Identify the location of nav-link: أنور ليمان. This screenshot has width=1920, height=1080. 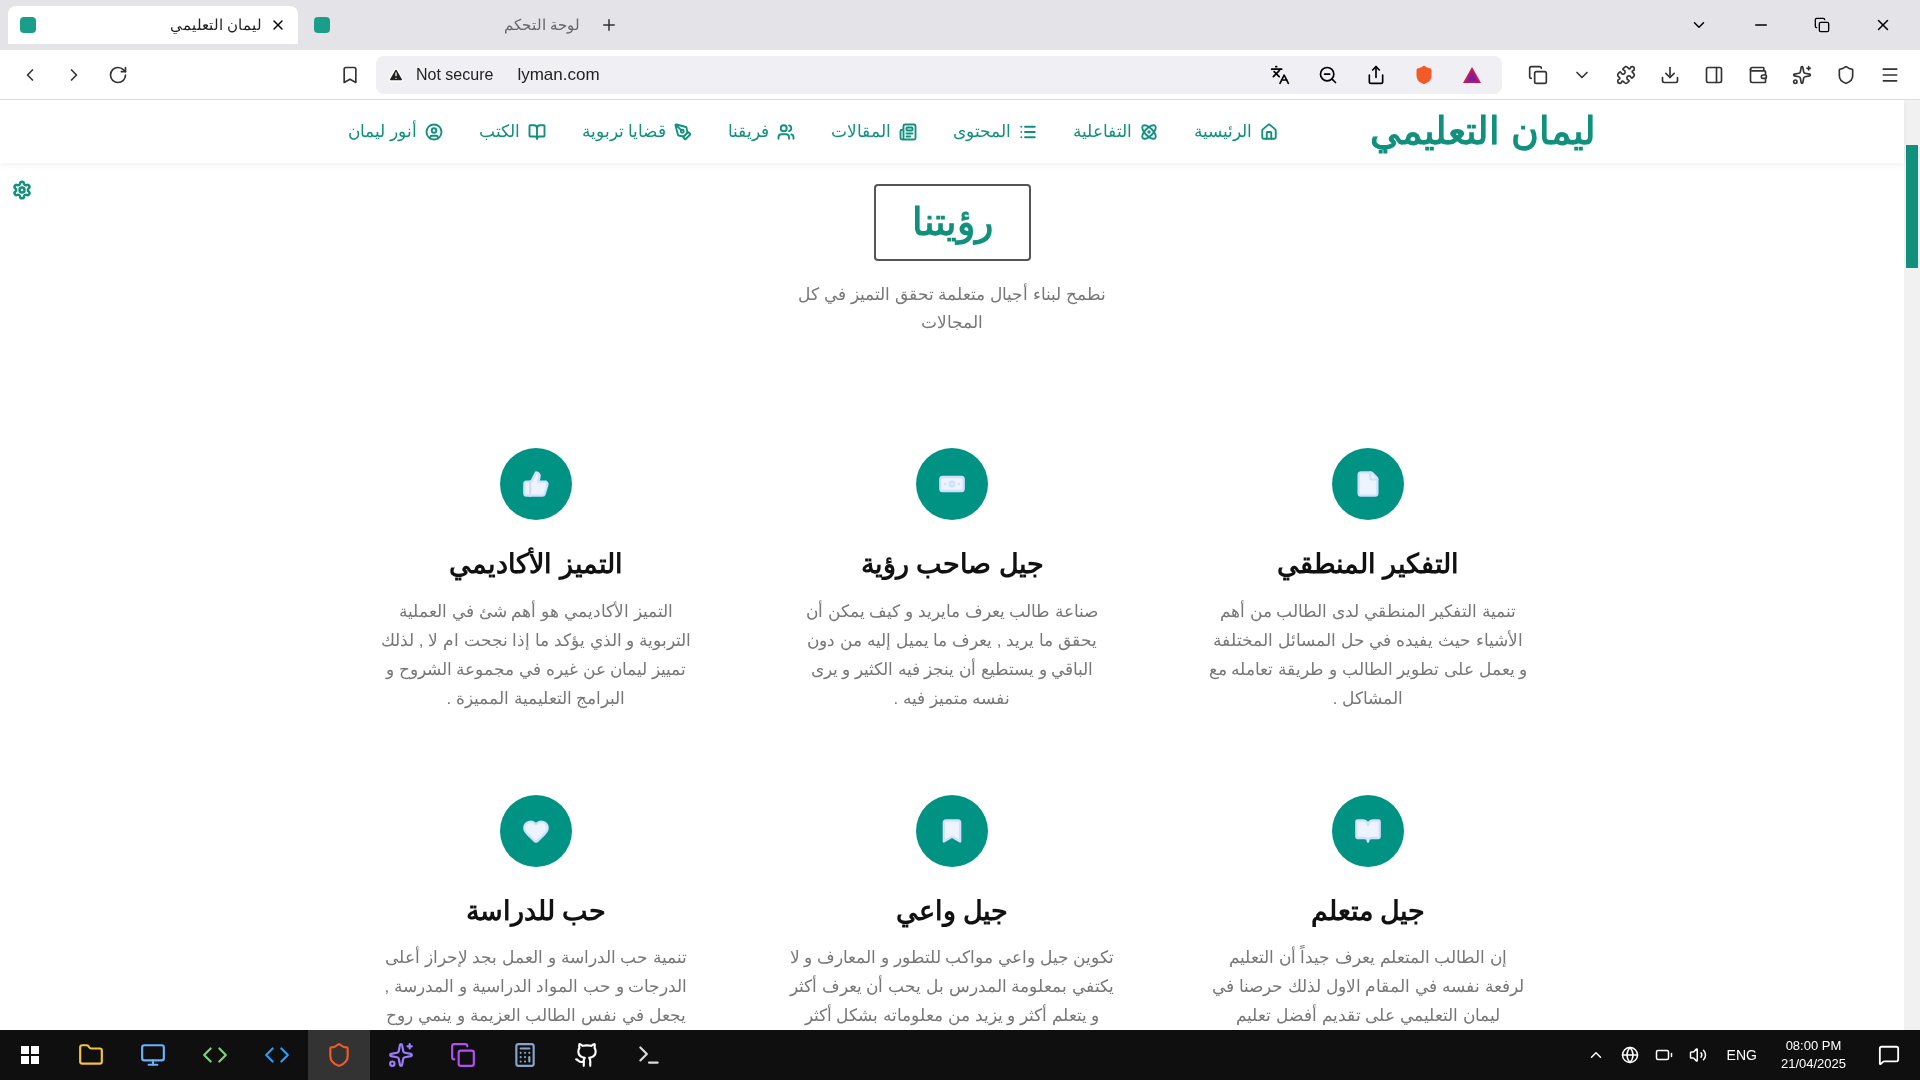
(395, 131).